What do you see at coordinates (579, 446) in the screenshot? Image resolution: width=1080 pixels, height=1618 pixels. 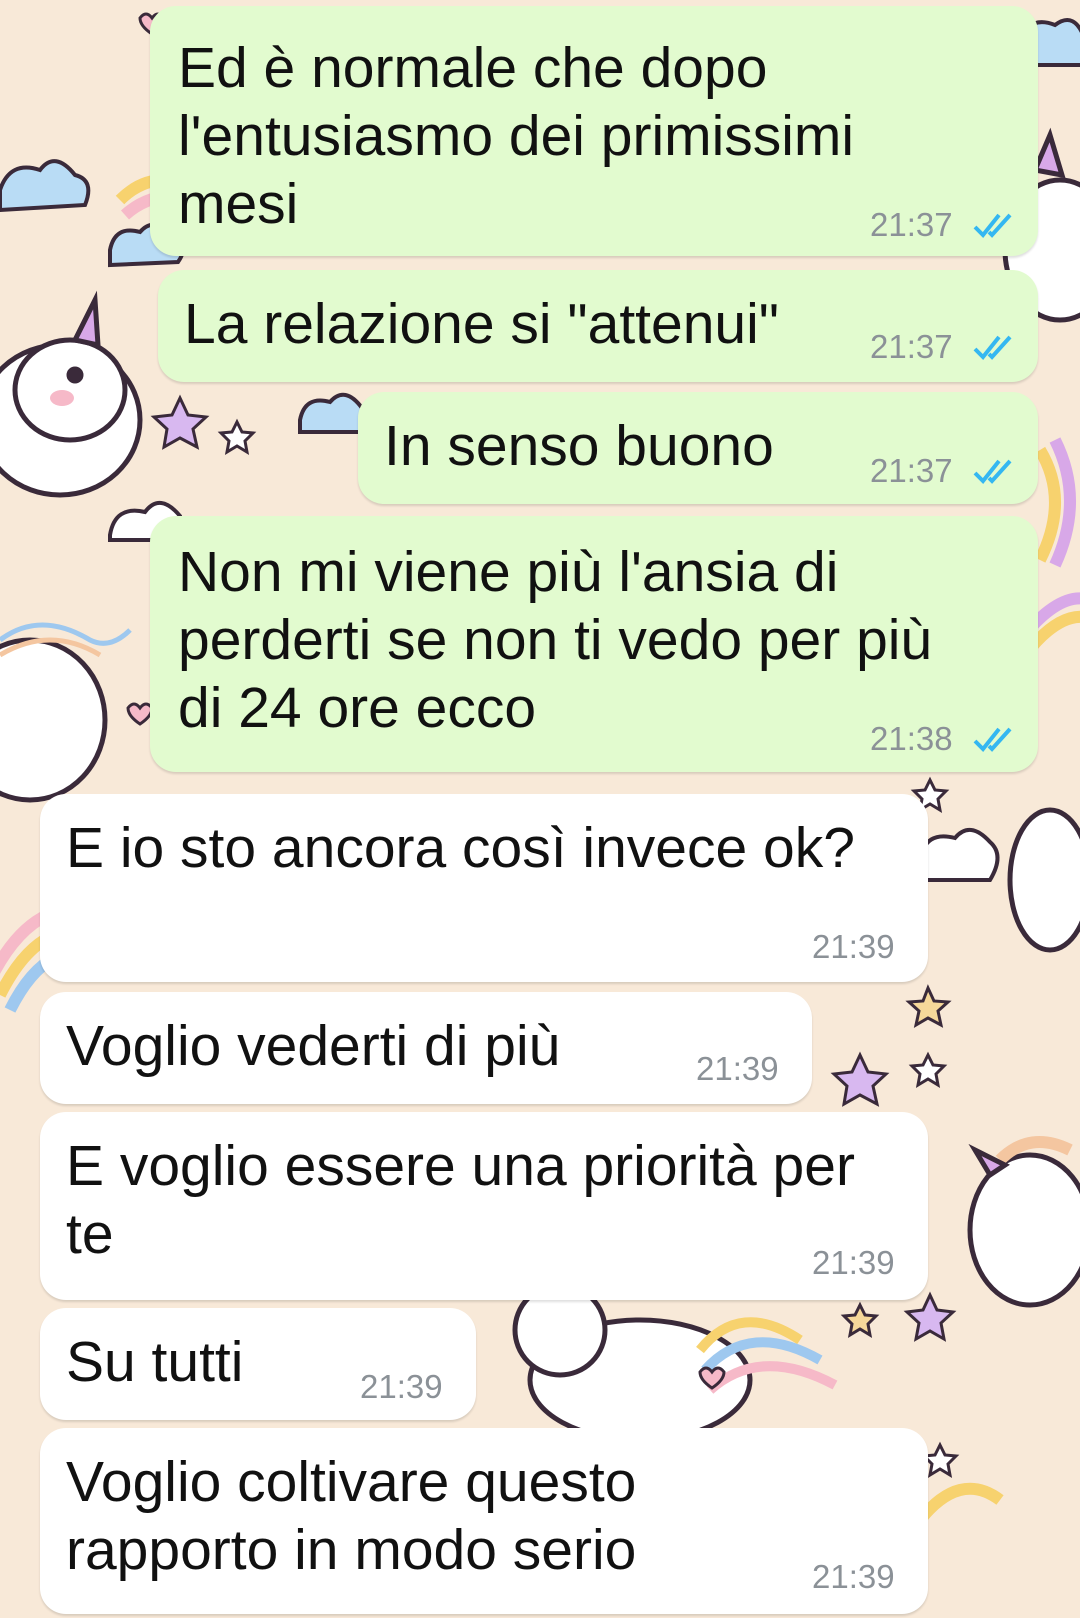 I see `message-text: In senso buono` at bounding box center [579, 446].